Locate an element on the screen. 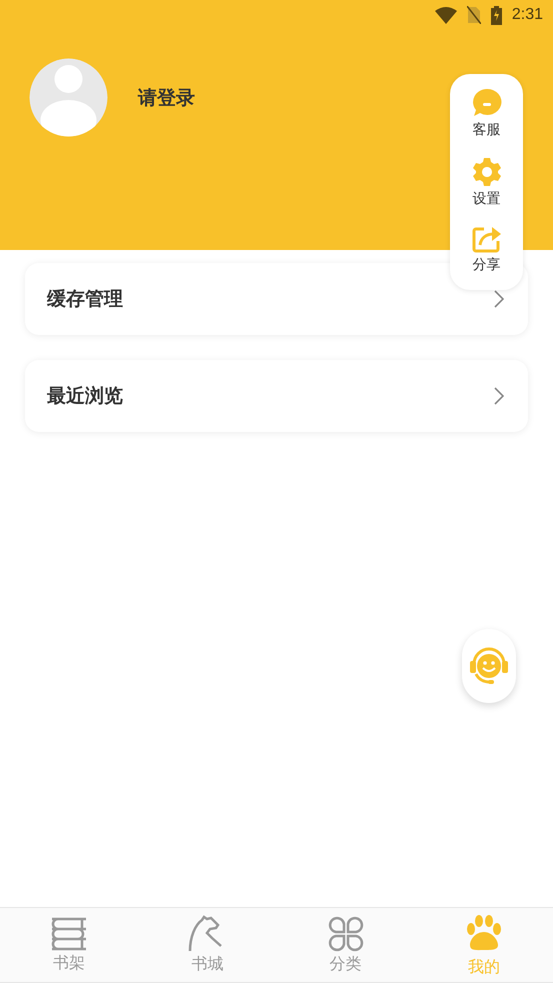 The image size is (553, 983). settings-icon is located at coordinates (487, 171).